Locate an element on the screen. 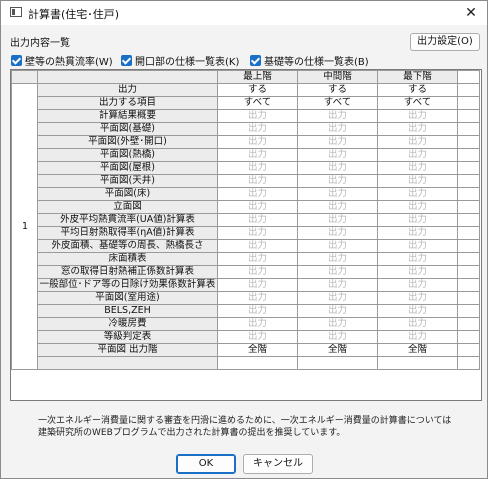  table-row: 平面図(外壁･開口) 出力 出力 出力 is located at coordinates (246, 142).